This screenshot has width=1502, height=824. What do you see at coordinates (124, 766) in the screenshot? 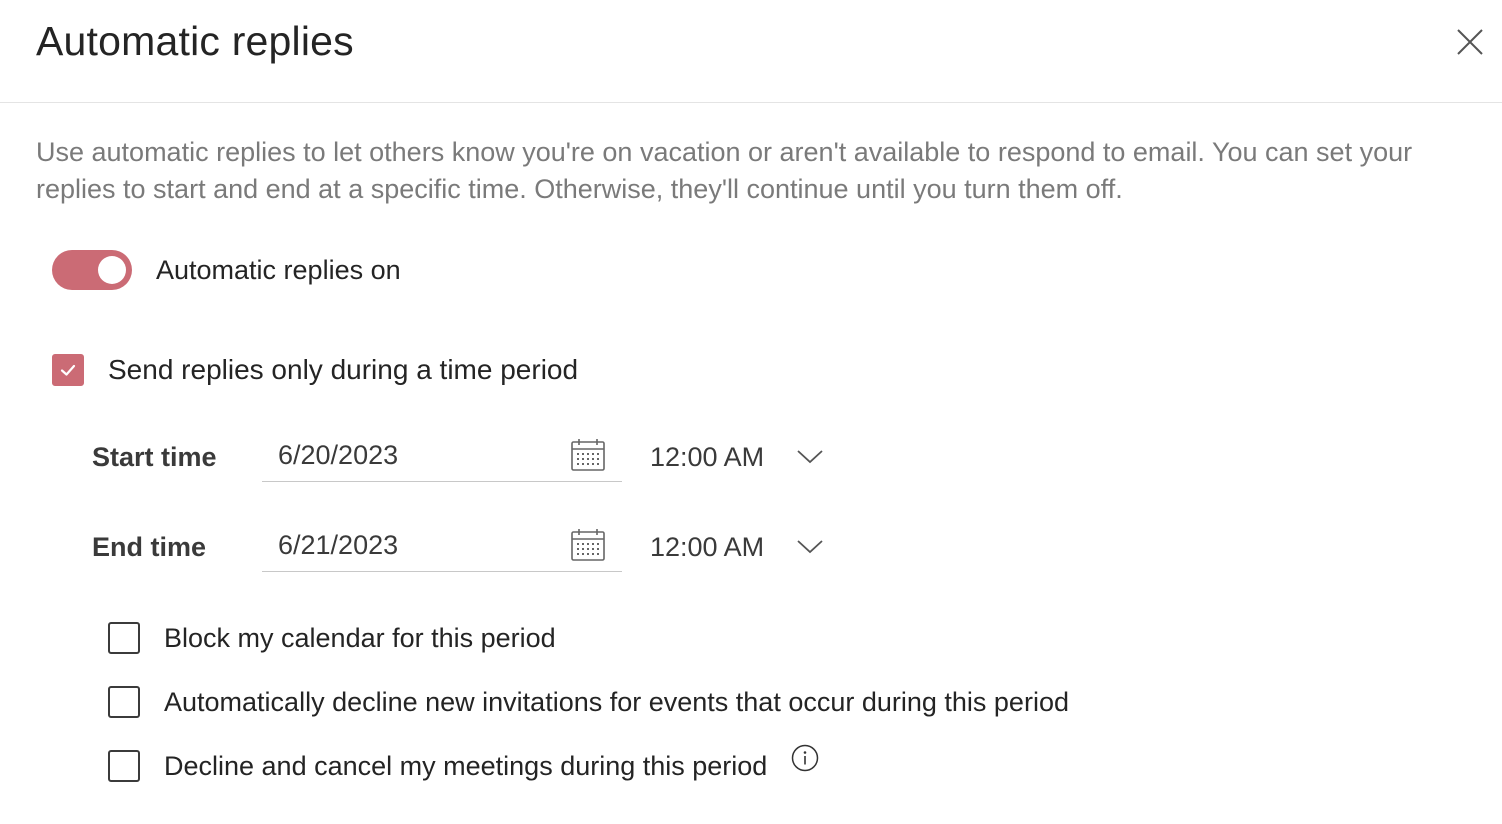
I see `cancel-meetings-checkbox` at bounding box center [124, 766].